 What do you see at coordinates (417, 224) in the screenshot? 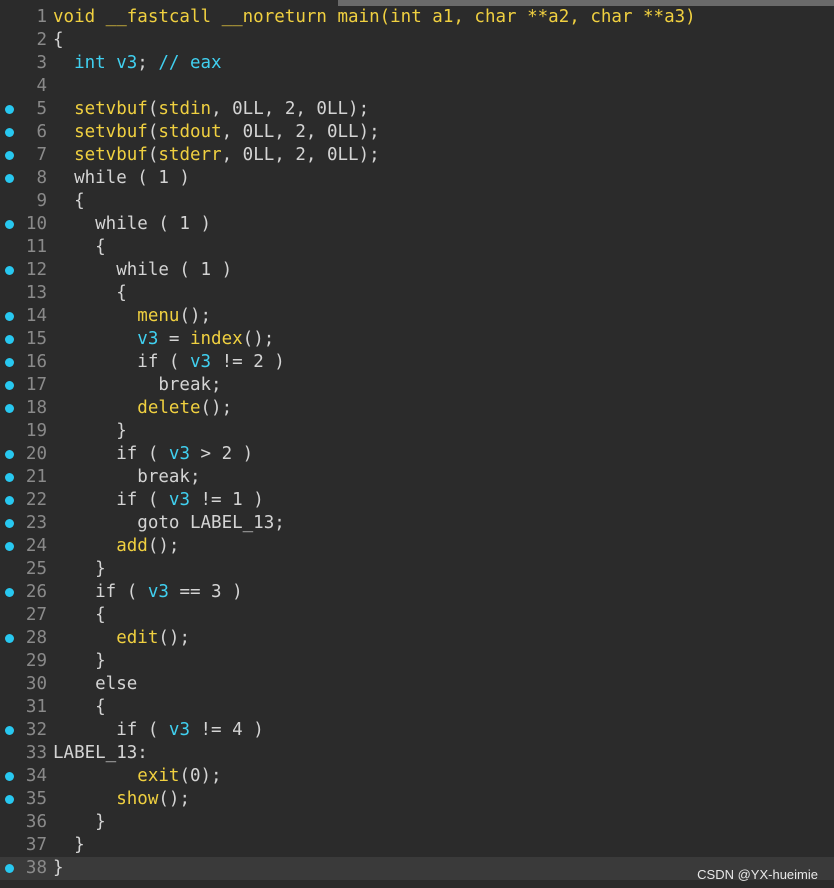
I see `code-line: 10 while ( 1 )` at bounding box center [417, 224].